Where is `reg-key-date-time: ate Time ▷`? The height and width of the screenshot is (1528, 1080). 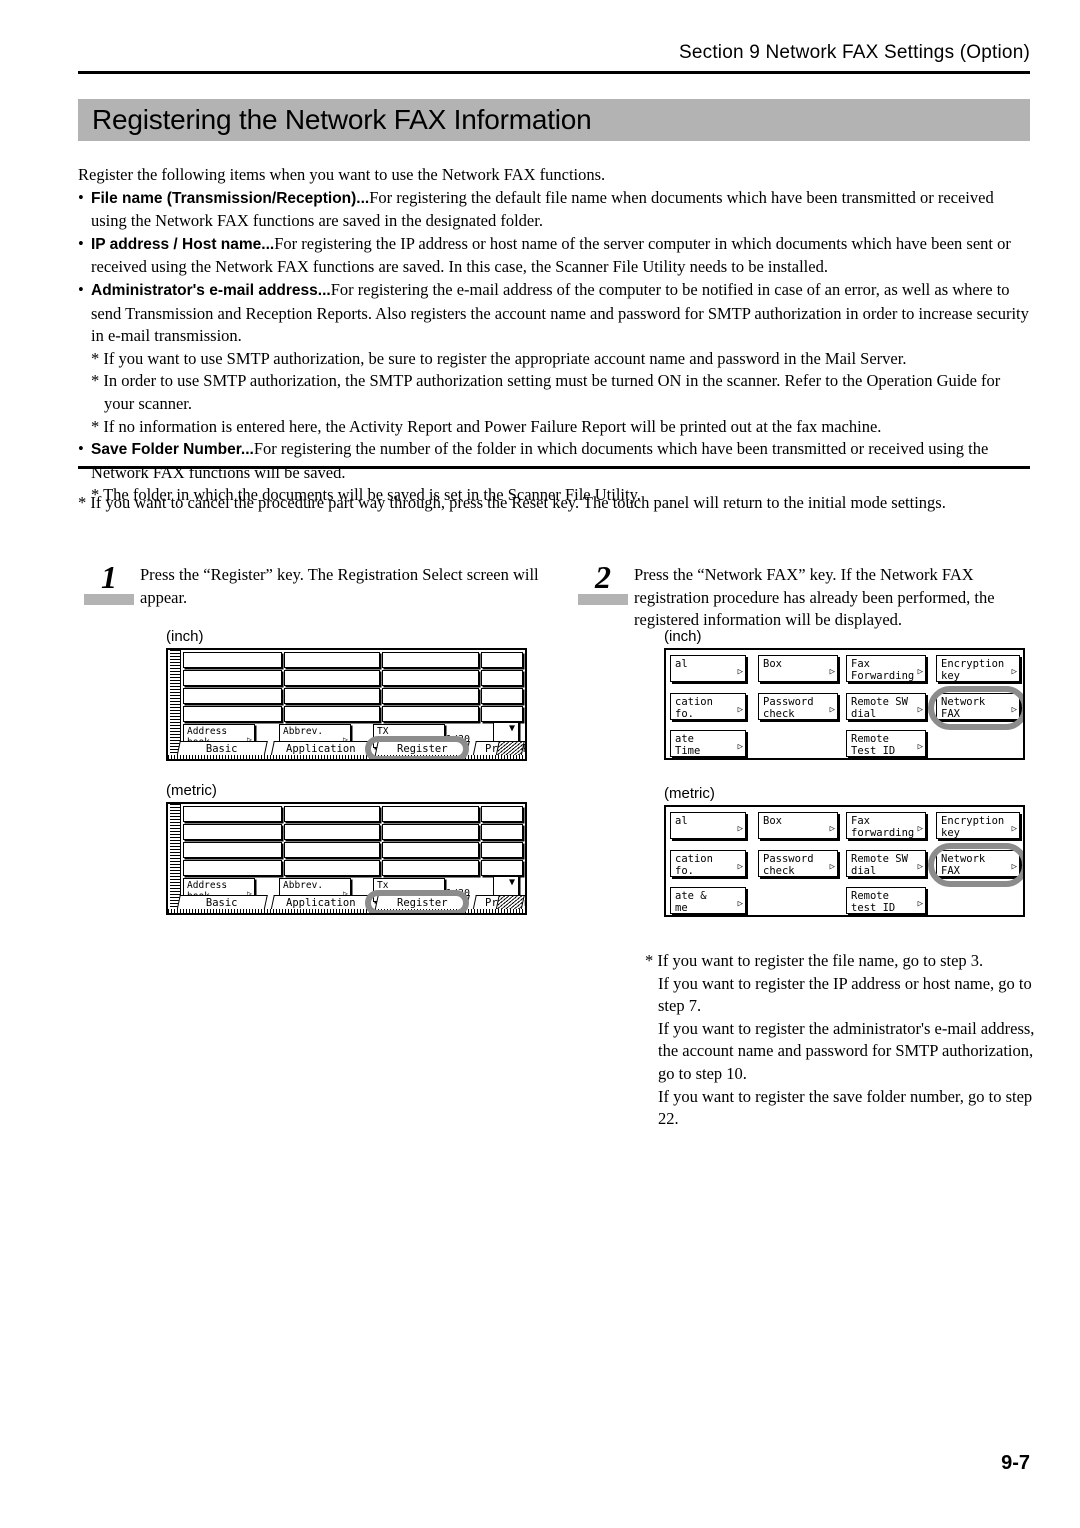 reg-key-date-time: ate Time ▷ is located at coordinates (708, 743).